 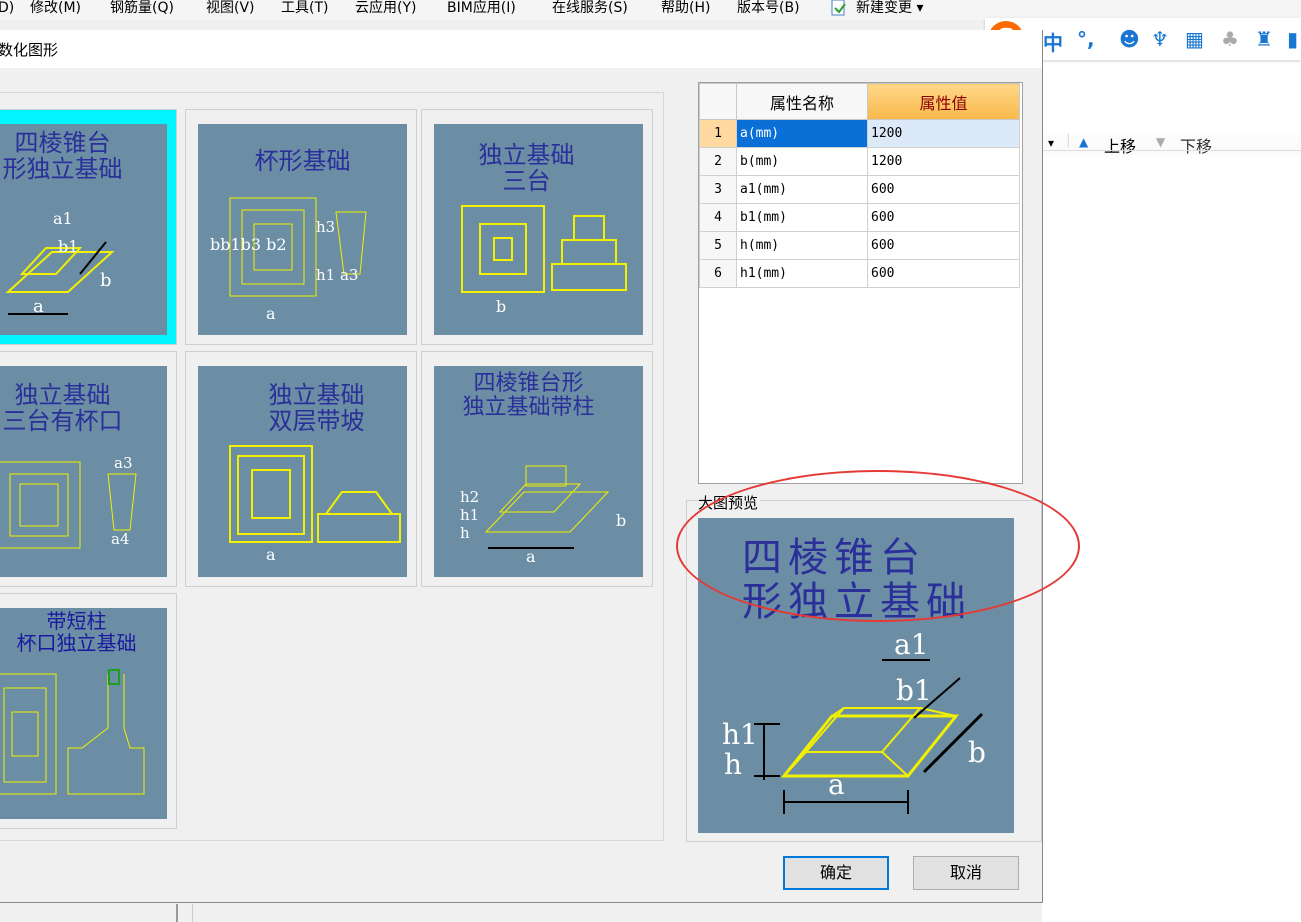 What do you see at coordinates (184, 913) in the screenshot?
I see `scrollbar-stub` at bounding box center [184, 913].